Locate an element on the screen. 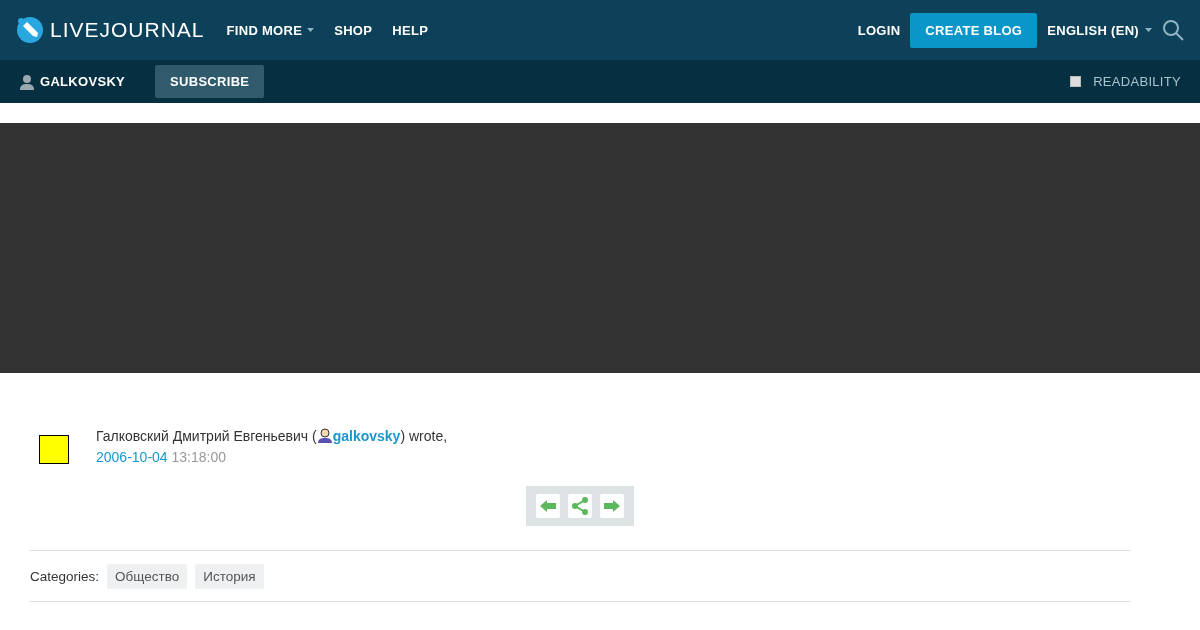 The image size is (1200, 630). logo-text: LIVEJOURNAL is located at coordinates (127, 30).